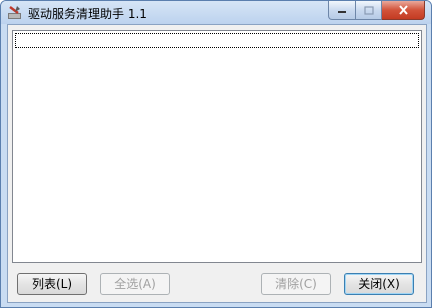 This screenshot has width=432, height=308. Describe the element at coordinates (379, 284) in the screenshot. I see `close-button: 关闭(X)` at that location.